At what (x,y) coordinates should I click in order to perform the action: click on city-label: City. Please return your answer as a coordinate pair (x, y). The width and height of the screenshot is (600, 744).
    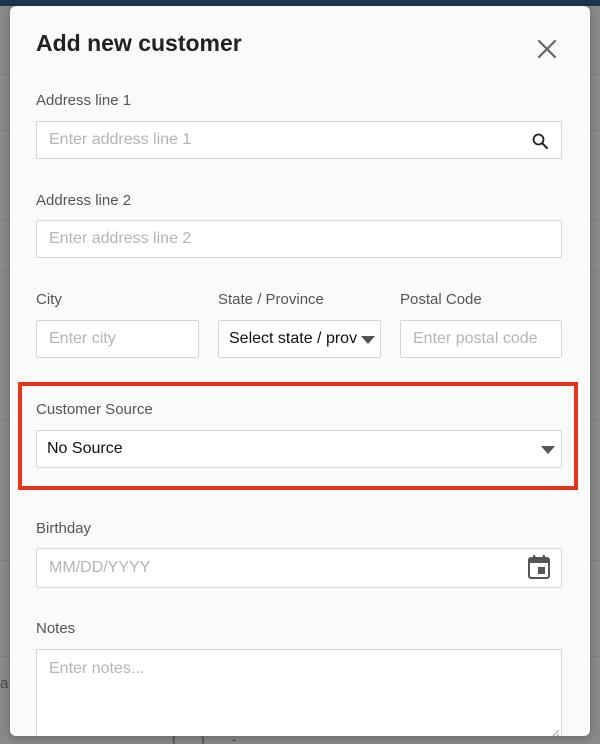
    Looking at the image, I should click on (49, 299).